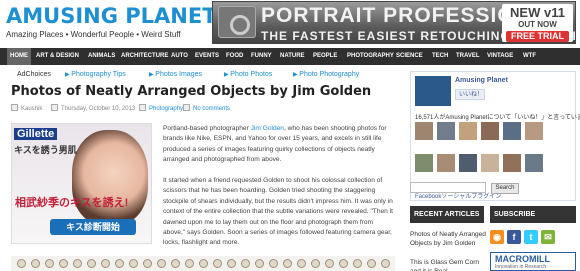  I want to click on nav-item-science: SCIENCE, so click(409, 56).